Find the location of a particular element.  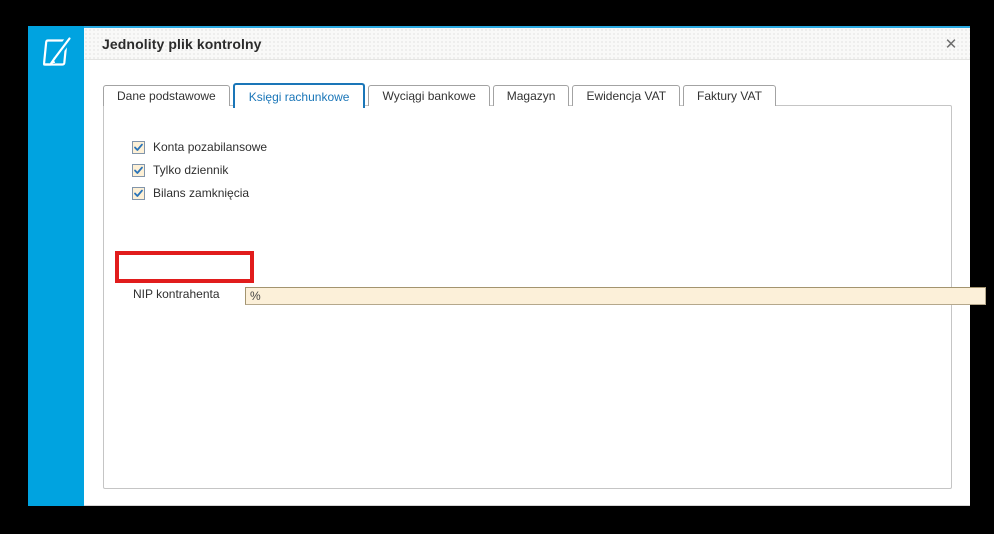

tab-magazyn: Magazyn is located at coordinates (531, 95).